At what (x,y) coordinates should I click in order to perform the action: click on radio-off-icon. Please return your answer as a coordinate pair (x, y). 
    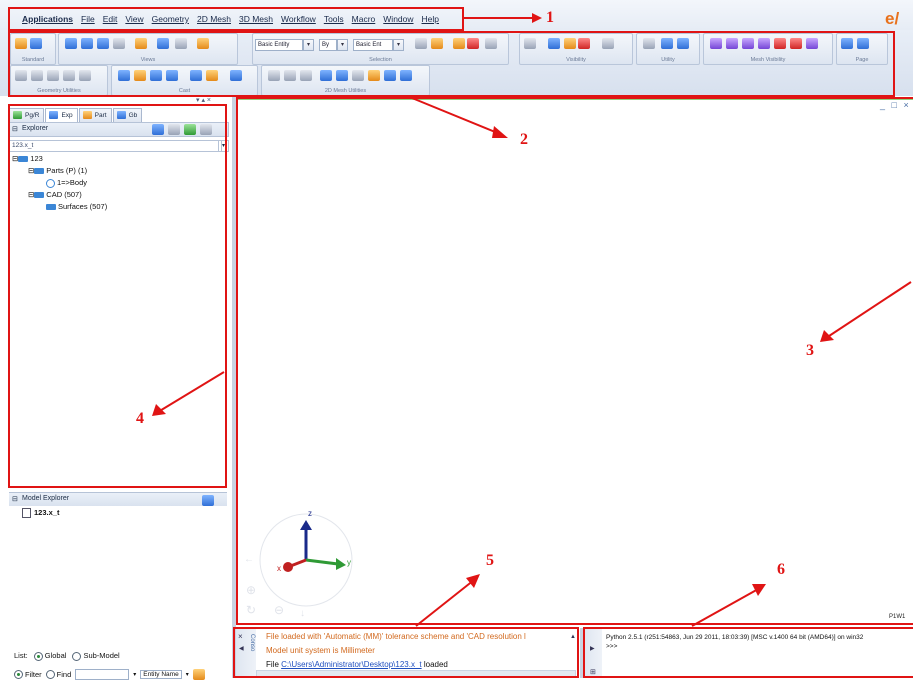
    Looking at the image, I should click on (77, 656).